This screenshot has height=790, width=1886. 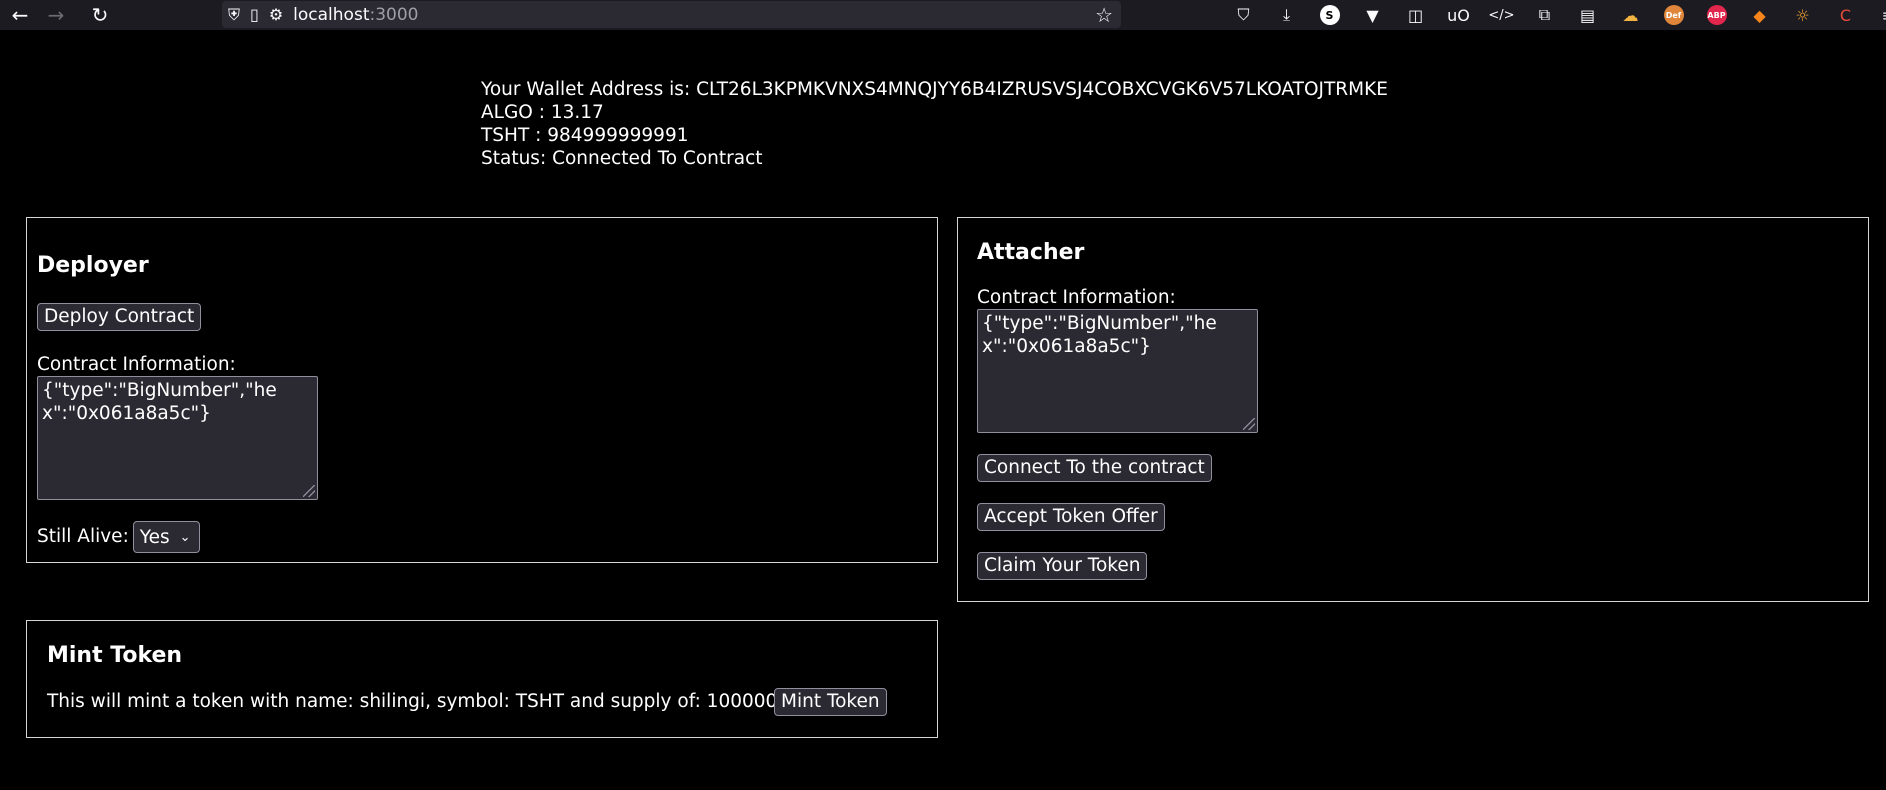 What do you see at coordinates (1716, 15) in the screenshot?
I see `abp-icon: ABP` at bounding box center [1716, 15].